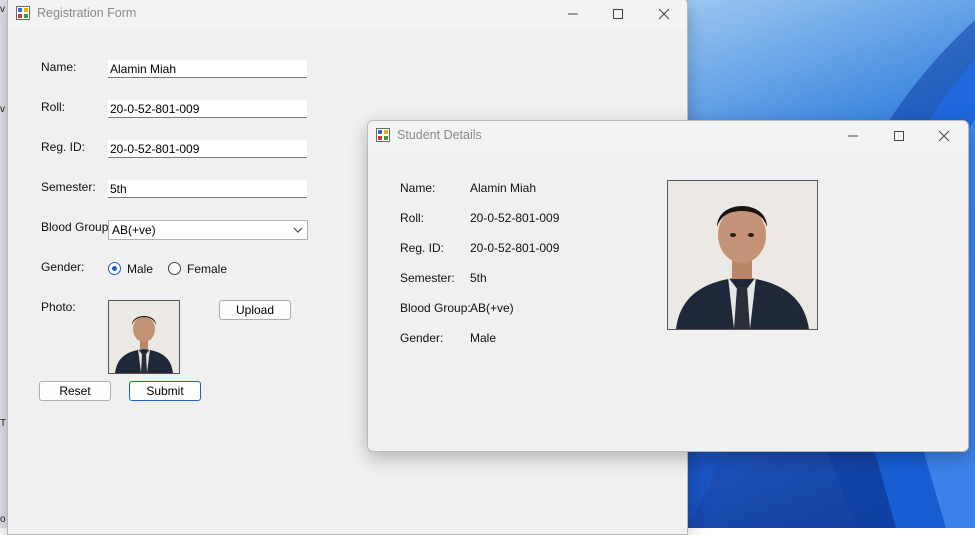  What do you see at coordinates (418, 188) in the screenshot?
I see `detail-name-label: Name:` at bounding box center [418, 188].